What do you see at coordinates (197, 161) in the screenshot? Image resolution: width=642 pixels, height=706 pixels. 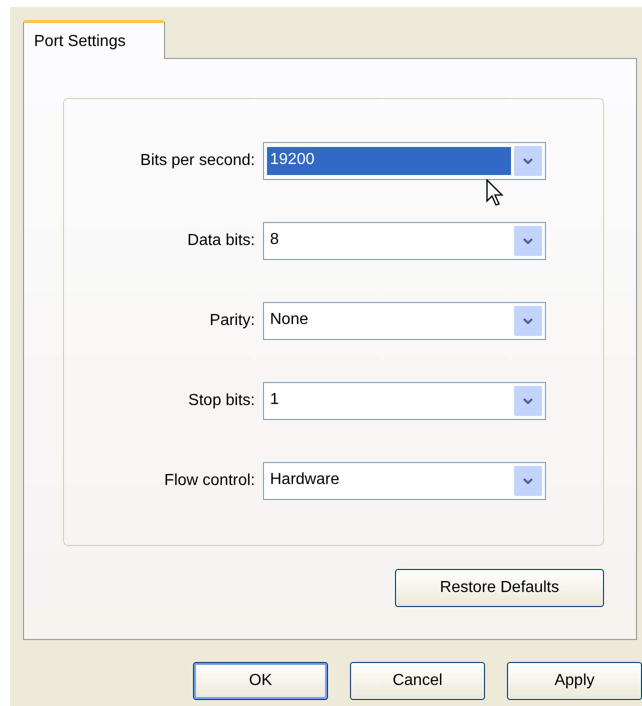 I see `field-label: Bits per second:` at bounding box center [197, 161].